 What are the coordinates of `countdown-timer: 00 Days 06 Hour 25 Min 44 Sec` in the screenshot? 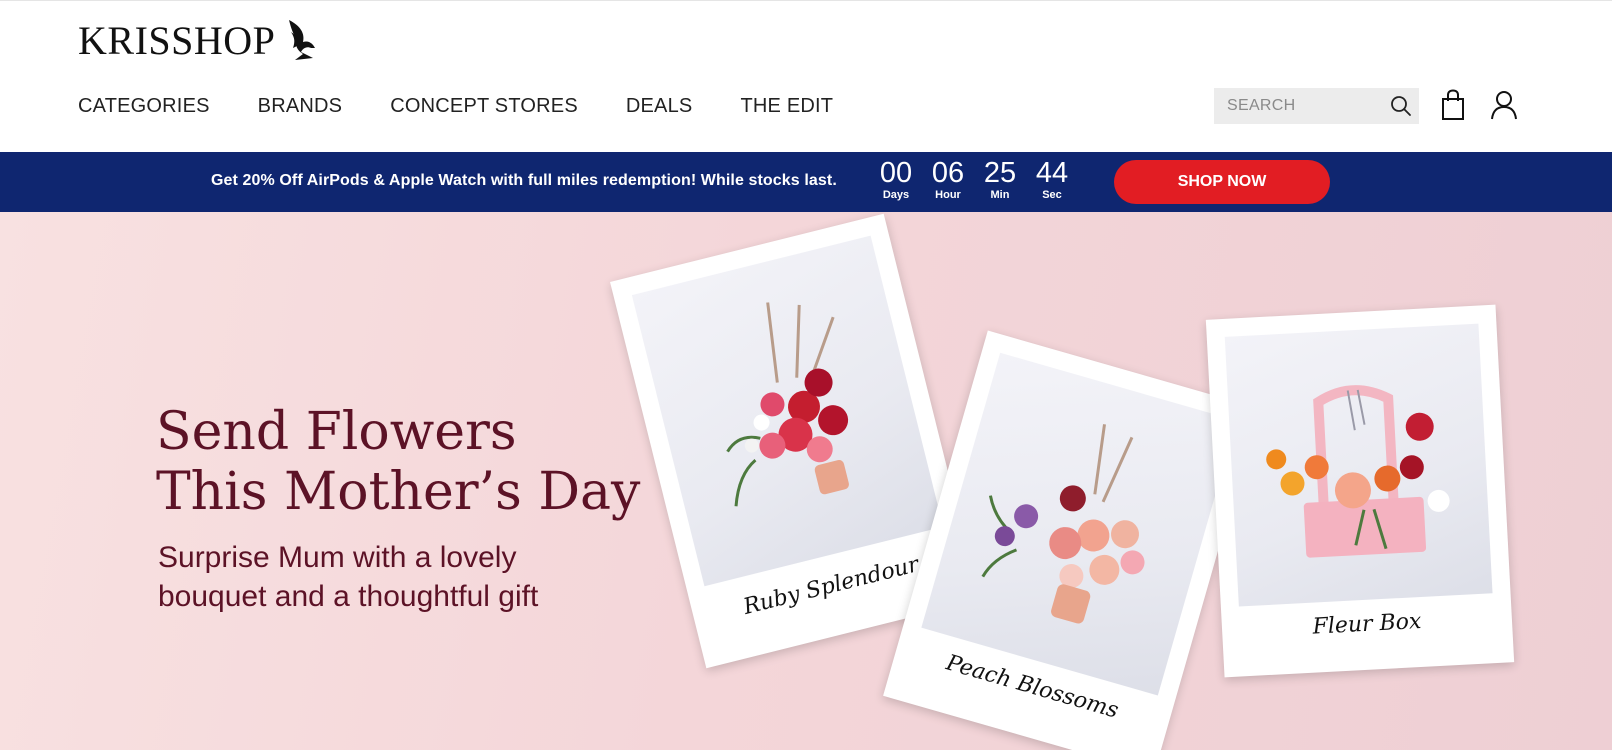 It's located at (974, 179).